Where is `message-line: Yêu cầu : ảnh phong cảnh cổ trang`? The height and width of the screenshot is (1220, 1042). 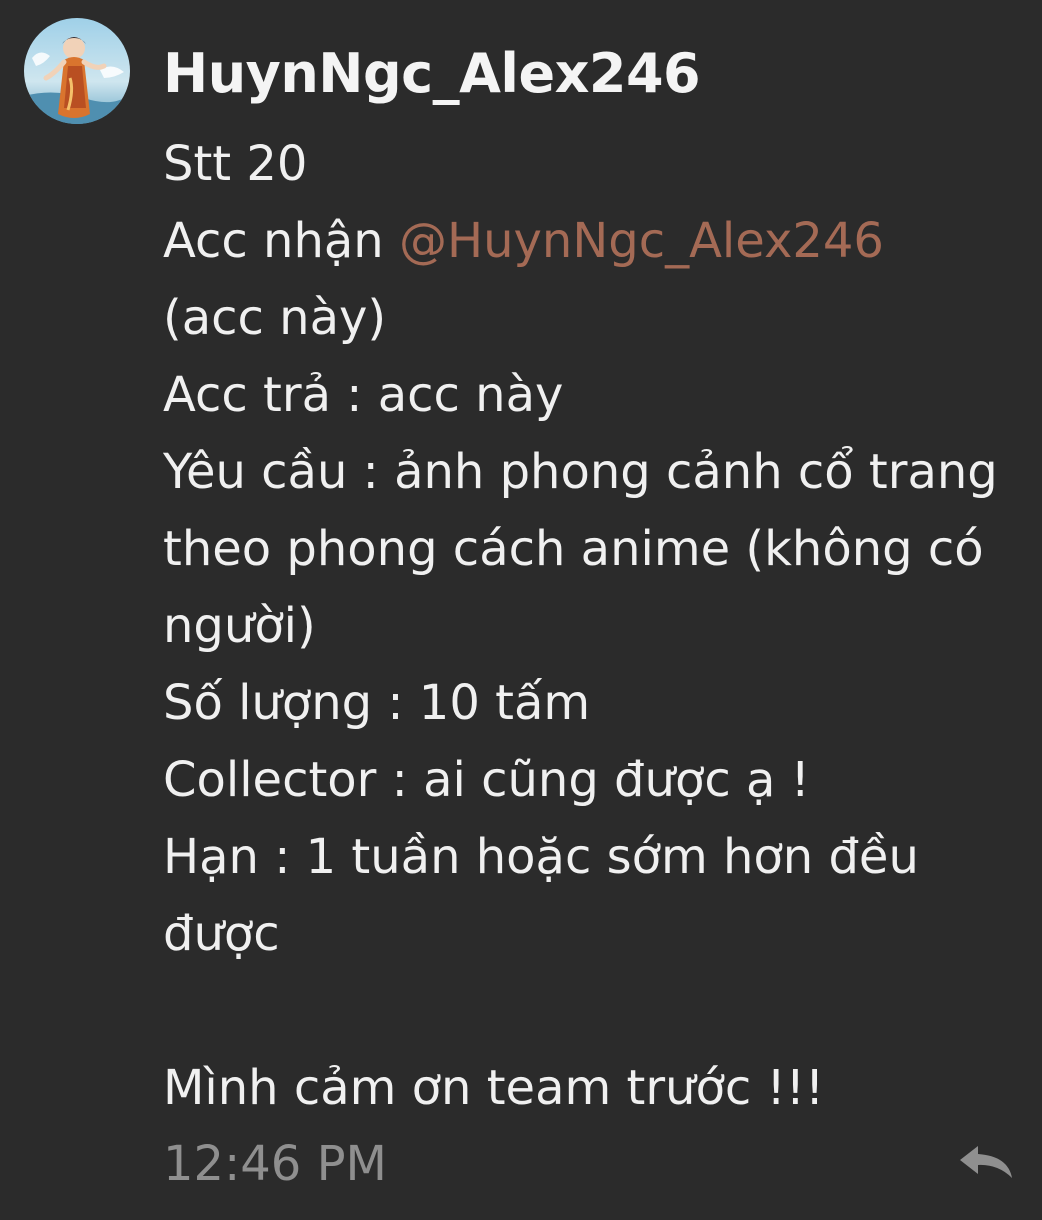
message-line: Yêu cầu : ảnh phong cảnh cổ trang is located at coordinates (580, 472).